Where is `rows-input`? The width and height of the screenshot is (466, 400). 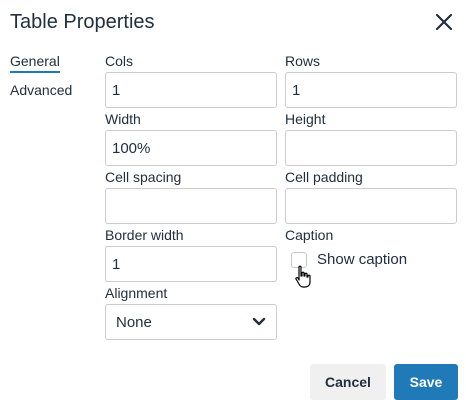 rows-input is located at coordinates (371, 90).